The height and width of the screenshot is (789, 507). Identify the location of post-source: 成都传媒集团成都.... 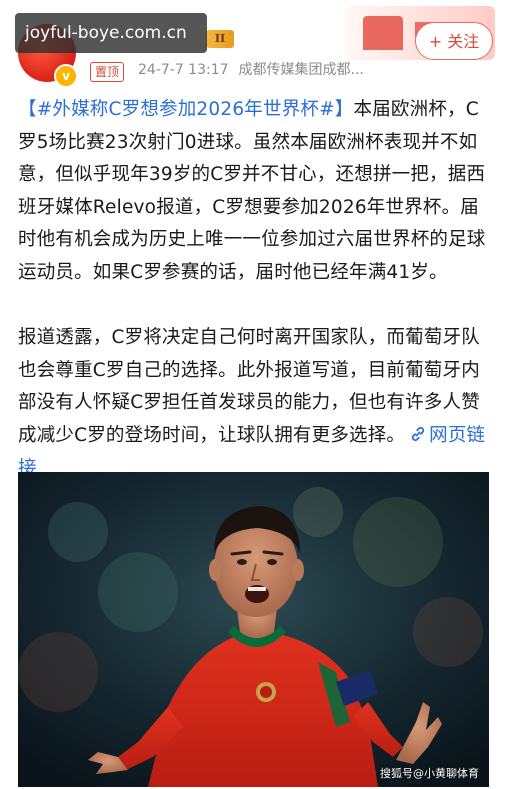
(301, 70).